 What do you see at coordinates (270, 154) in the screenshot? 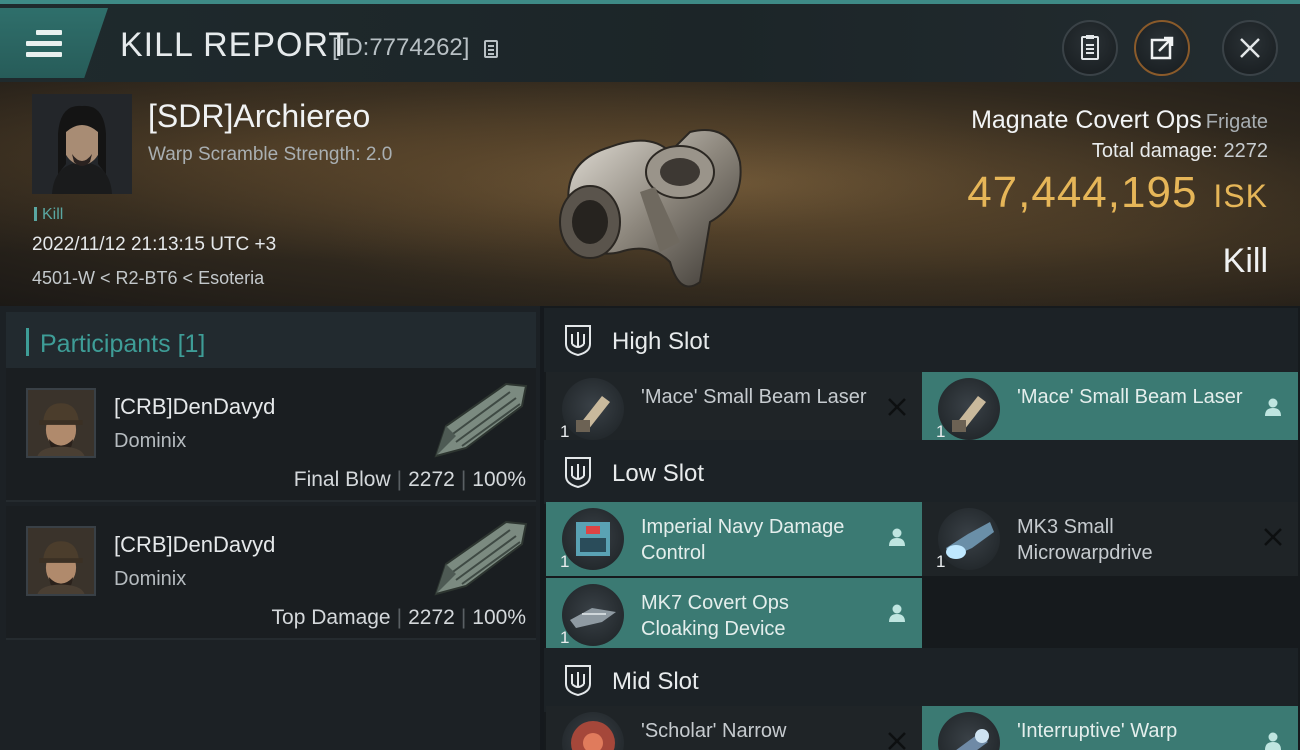
I see `warp-scramble-strength: Warp Scramble Strength: 2.0` at bounding box center [270, 154].